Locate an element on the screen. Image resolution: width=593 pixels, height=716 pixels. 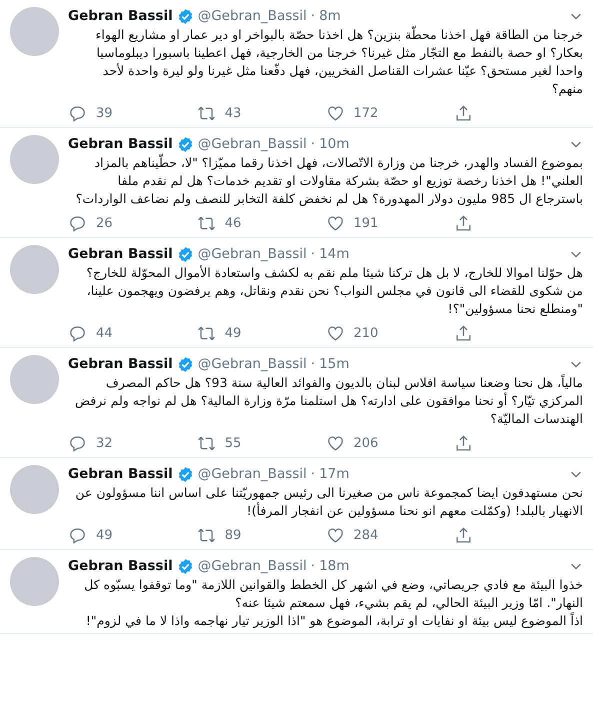
reply-count: 44 is located at coordinates (104, 333).